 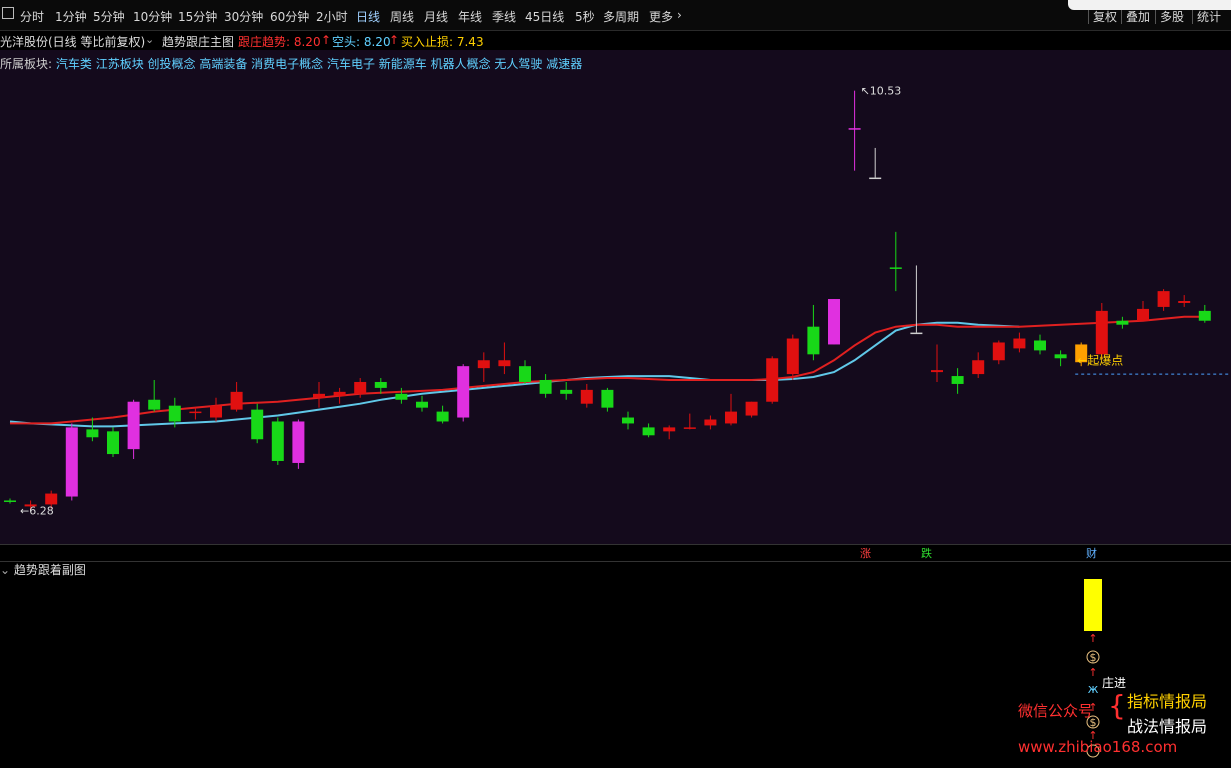 I want to click on low-label: ←6.28, so click(x=37, y=510).